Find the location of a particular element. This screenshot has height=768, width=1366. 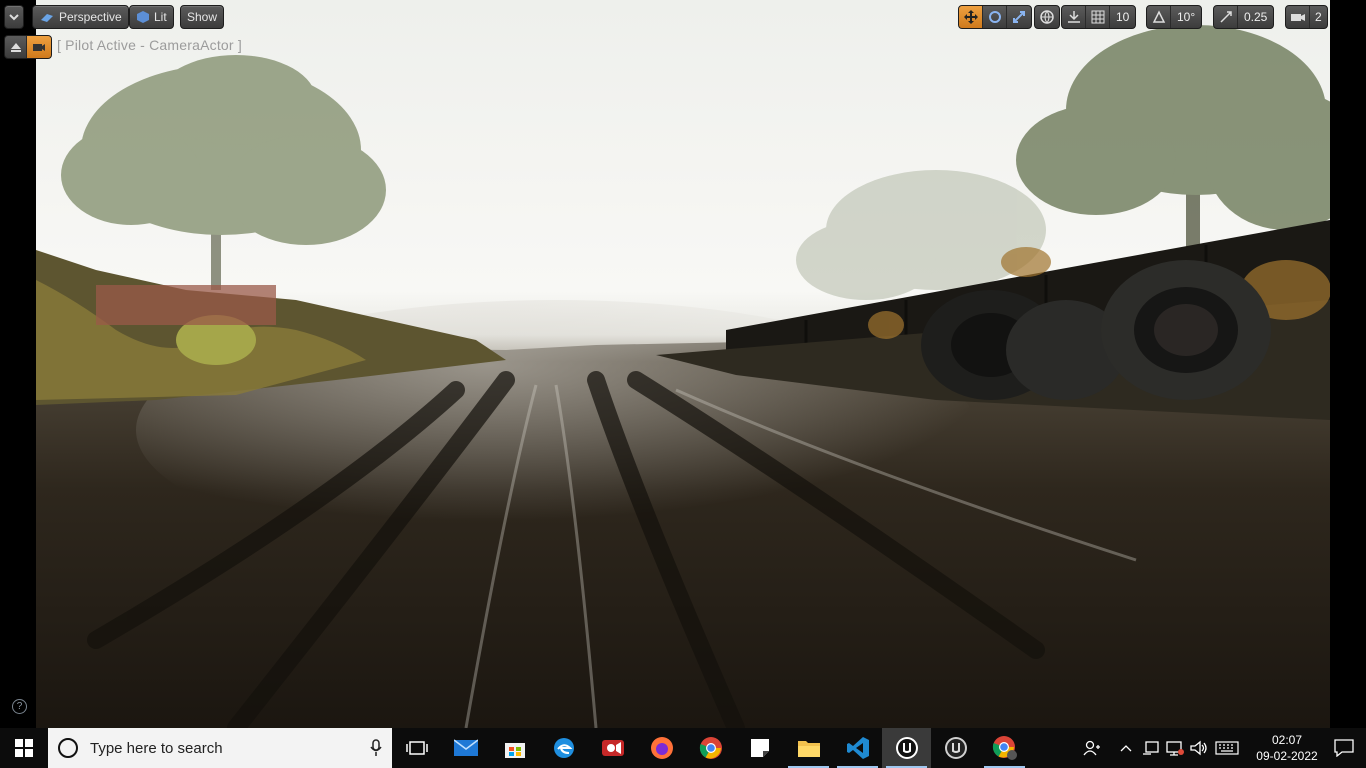

scale-icon is located at coordinates (1019, 17).